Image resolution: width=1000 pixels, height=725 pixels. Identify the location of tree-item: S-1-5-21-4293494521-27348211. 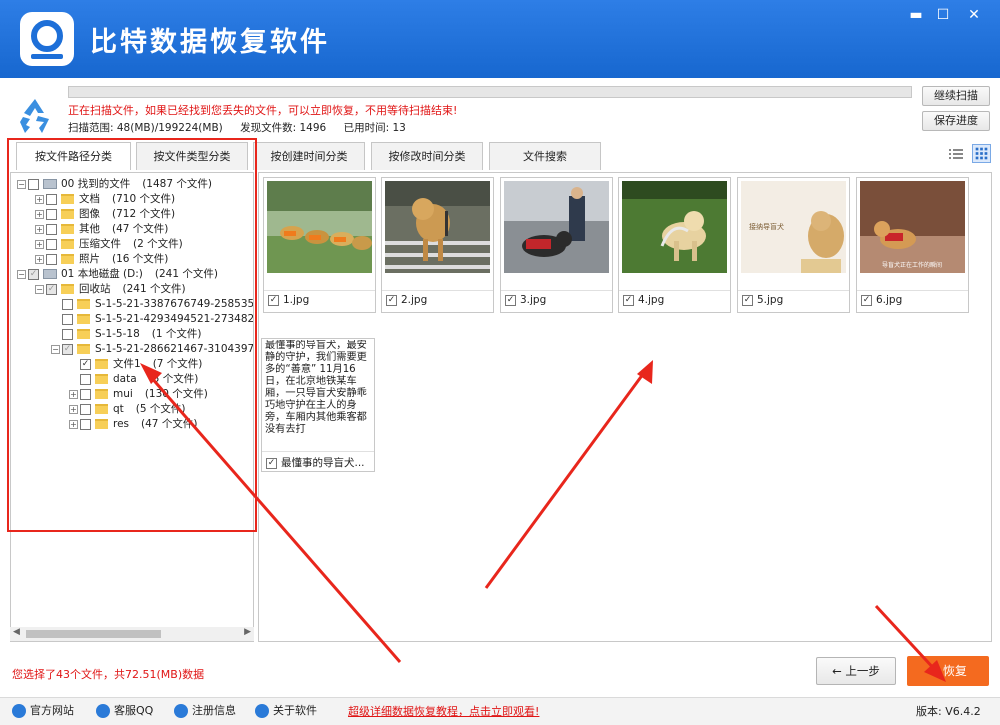
(152, 319).